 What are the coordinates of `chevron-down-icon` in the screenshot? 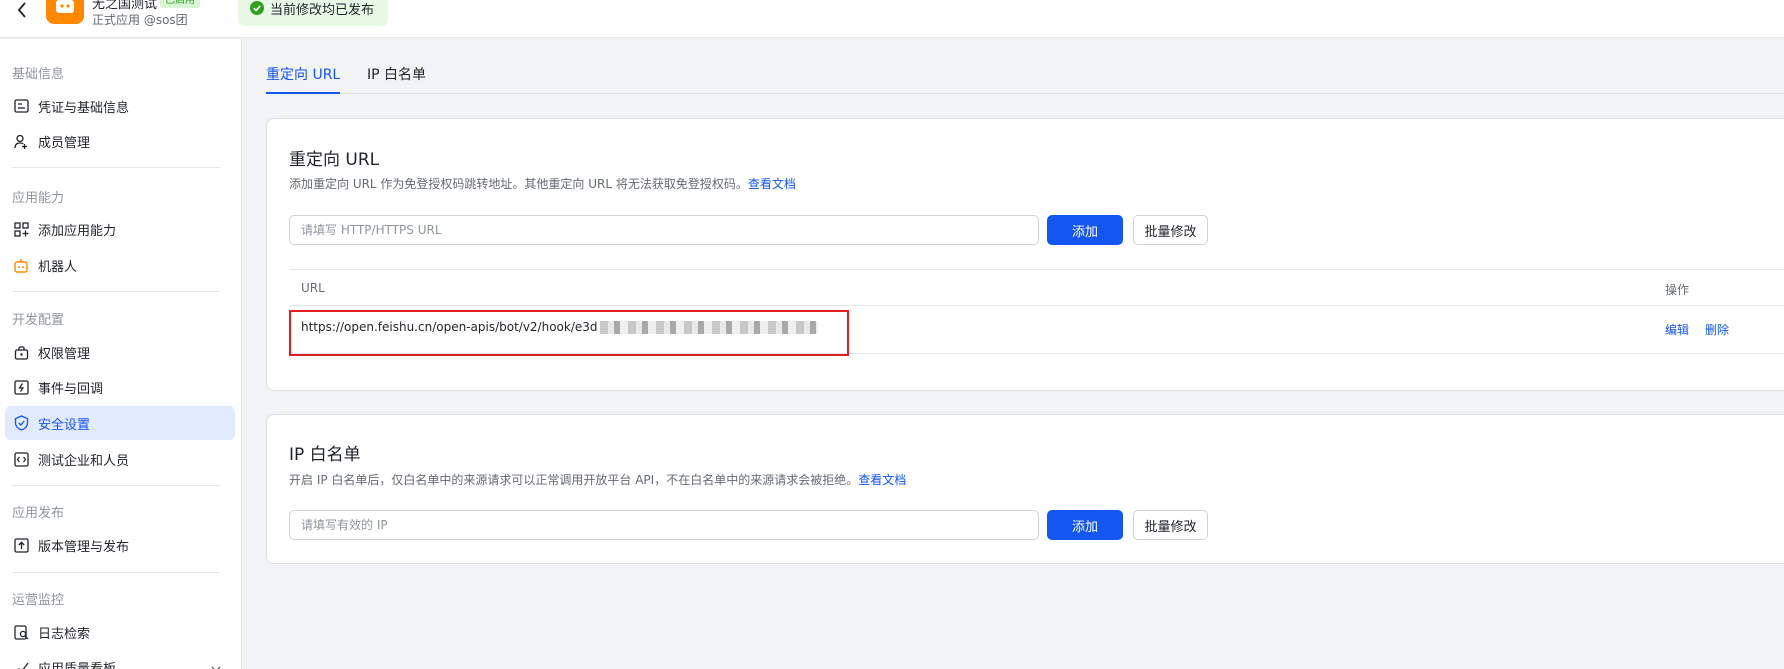 It's located at (216, 665).